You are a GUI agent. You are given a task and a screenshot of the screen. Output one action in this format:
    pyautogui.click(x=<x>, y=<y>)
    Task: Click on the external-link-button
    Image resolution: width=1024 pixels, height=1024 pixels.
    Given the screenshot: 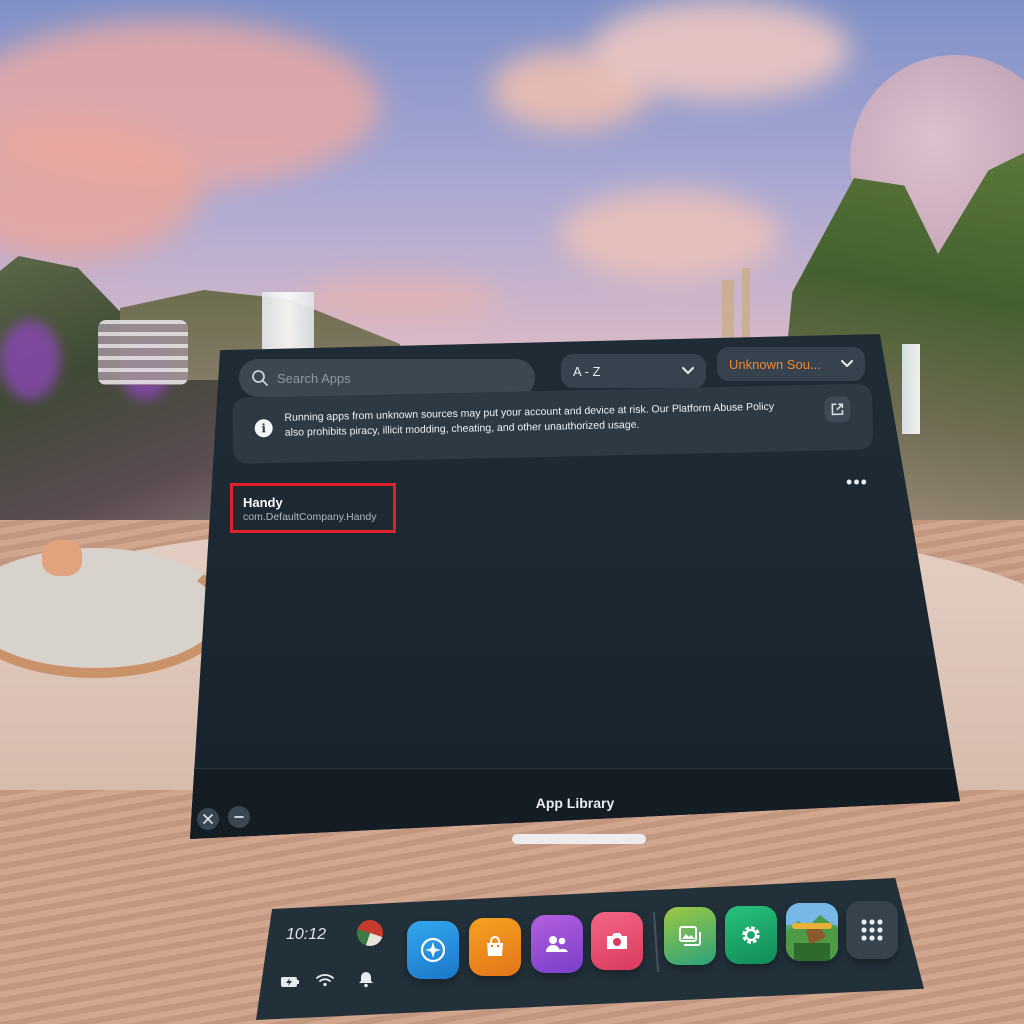 What is the action you would take?
    pyautogui.click(x=837, y=409)
    